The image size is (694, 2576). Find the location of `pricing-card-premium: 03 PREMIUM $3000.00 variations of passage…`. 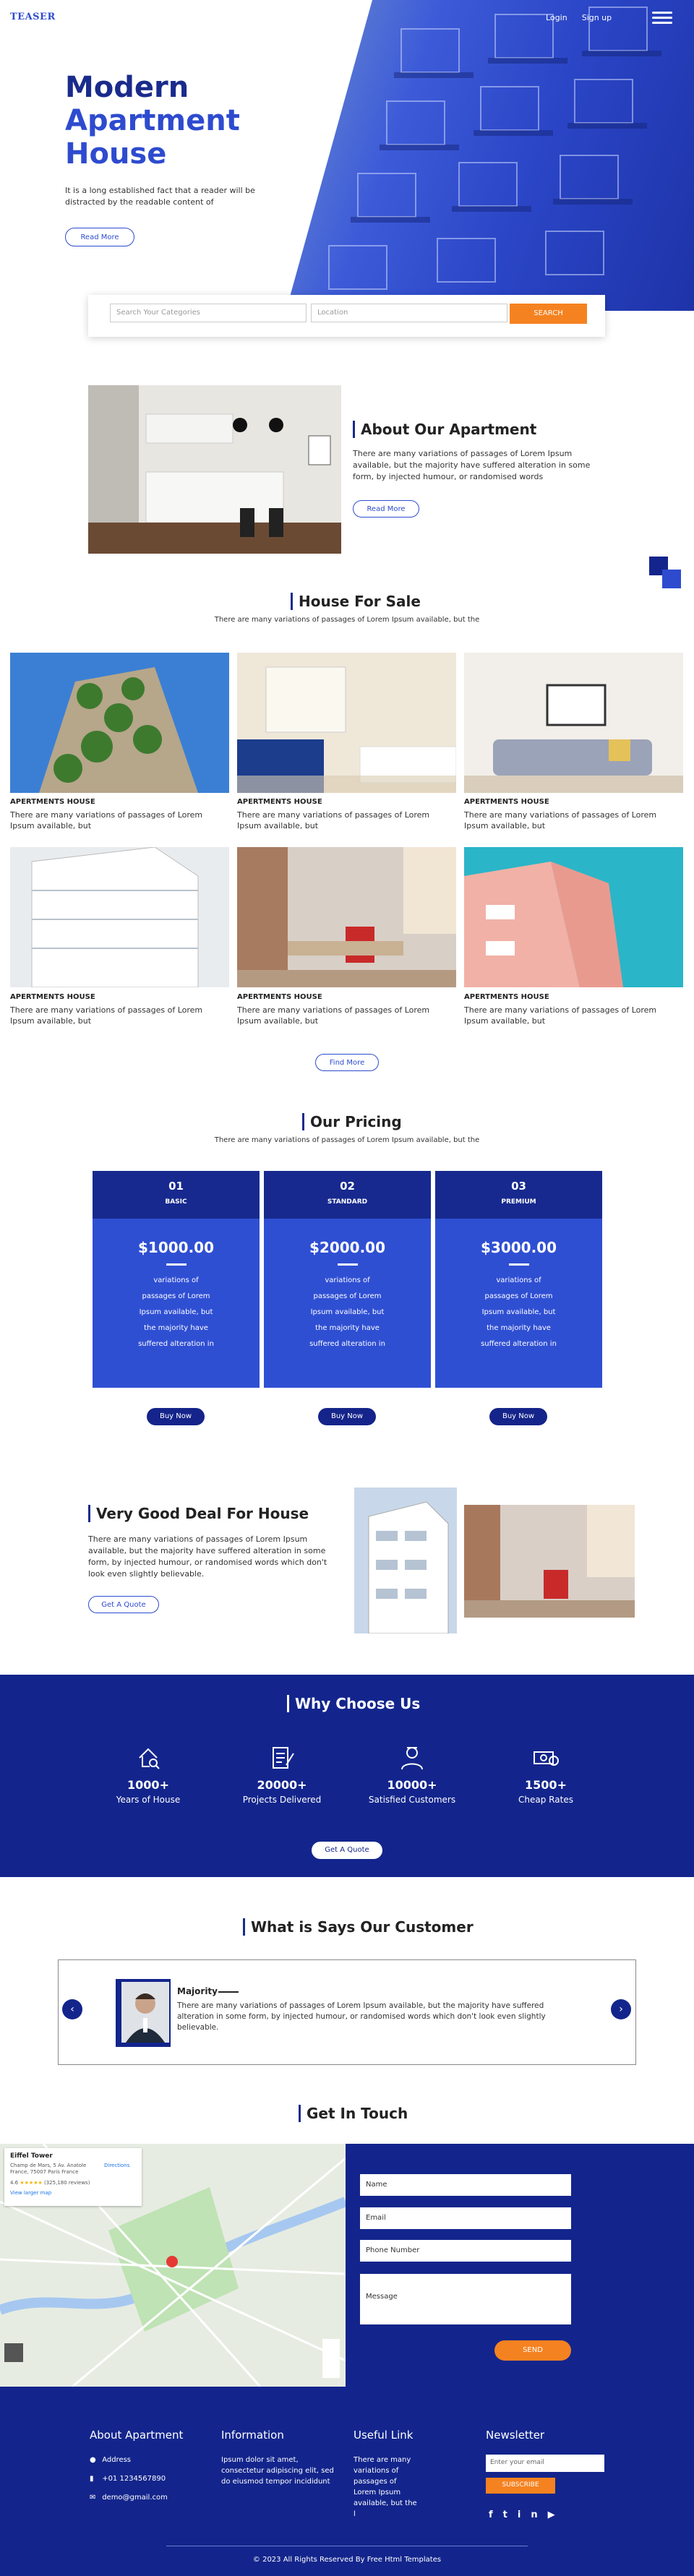

pricing-card-premium: 03 PREMIUM $3000.00 variations of passage… is located at coordinates (518, 1279).